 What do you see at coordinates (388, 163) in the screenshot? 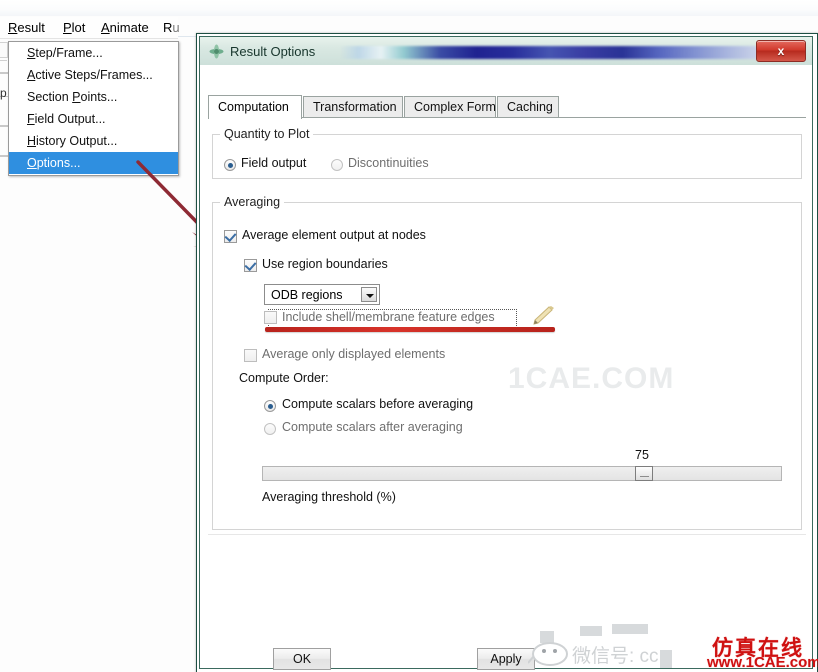
I see `label-discontinuities: Discontinuities` at bounding box center [388, 163].